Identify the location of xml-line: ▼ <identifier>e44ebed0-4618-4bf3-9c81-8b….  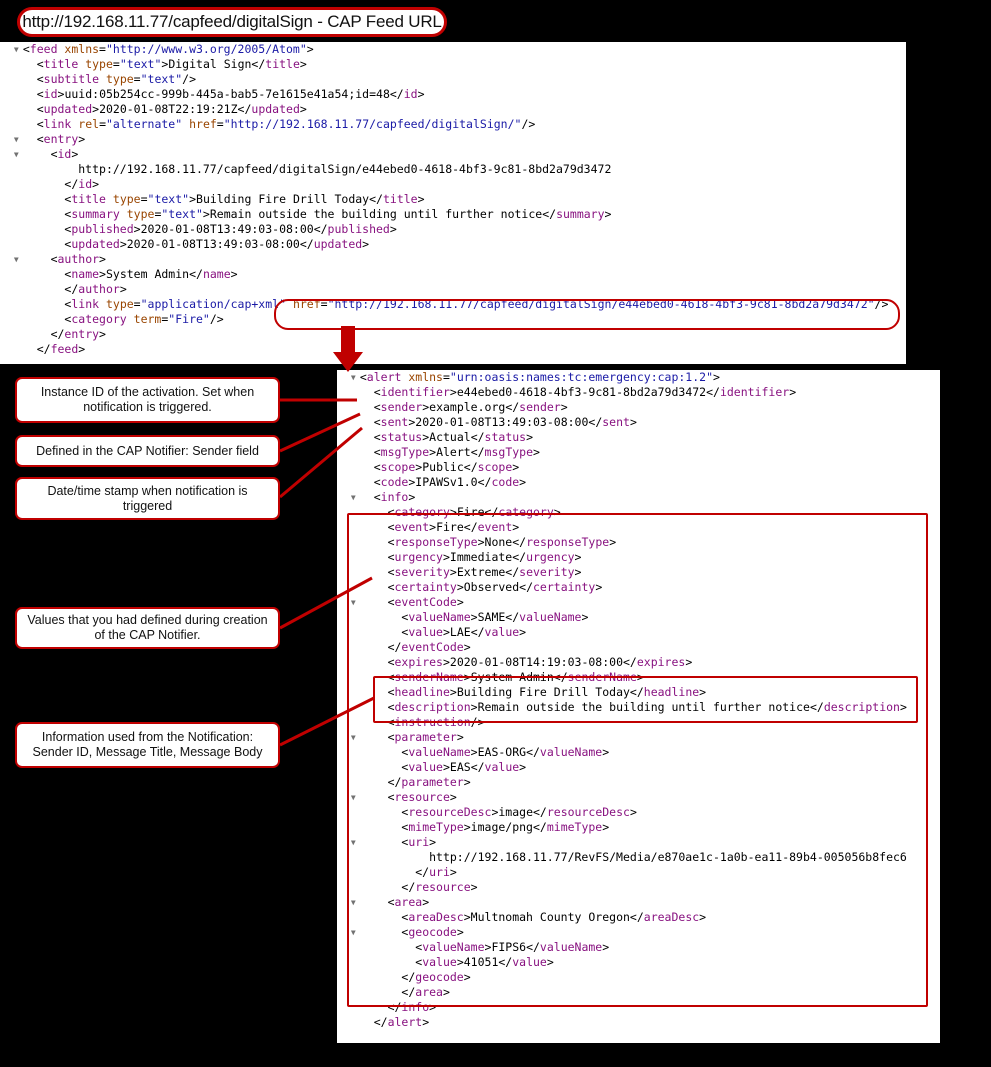
(638, 392).